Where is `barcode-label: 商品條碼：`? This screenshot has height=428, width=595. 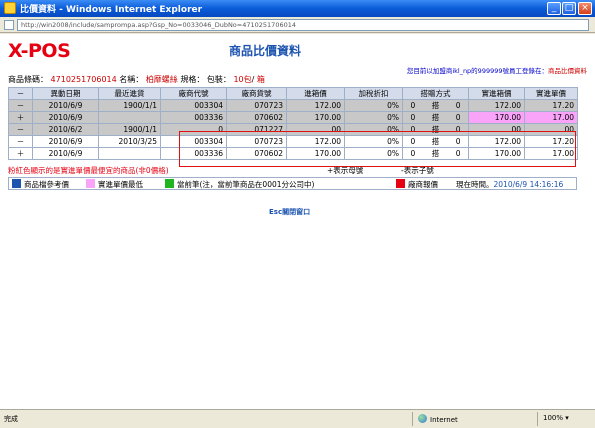
barcode-label: 商品條碼： is located at coordinates (28, 79).